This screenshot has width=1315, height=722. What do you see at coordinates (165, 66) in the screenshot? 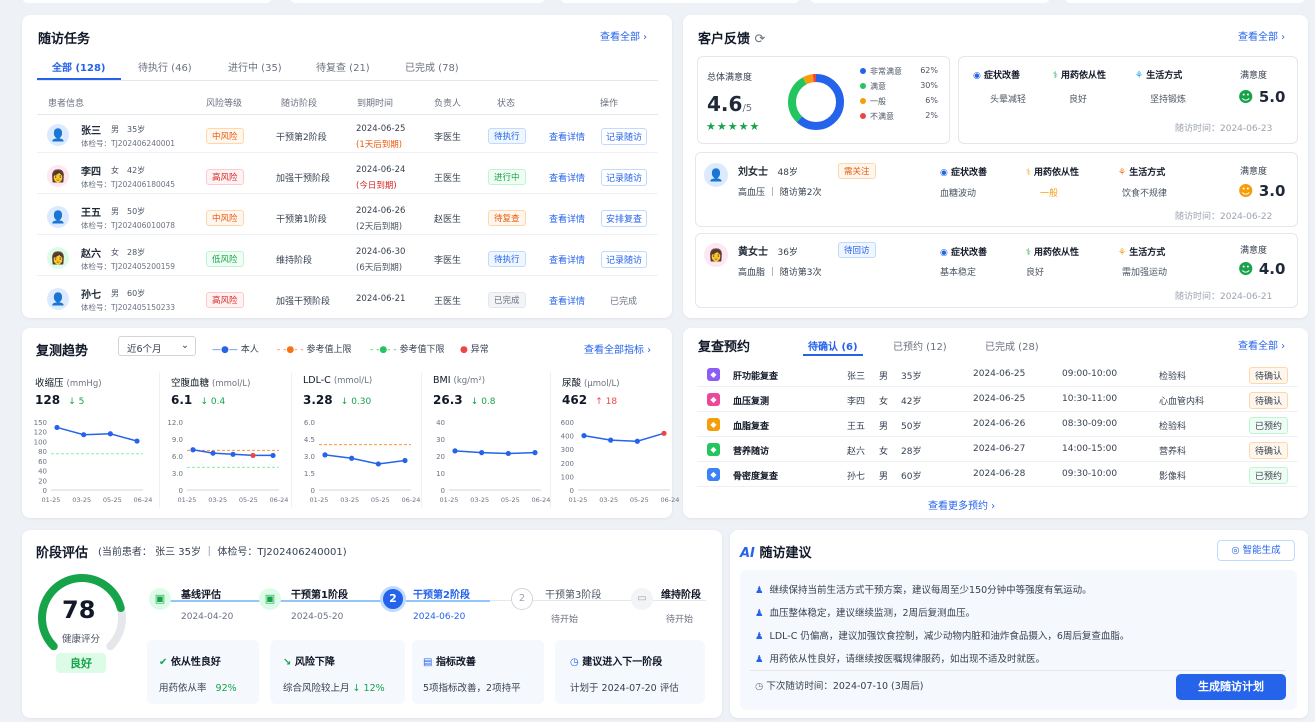
I see `tab-pending: 待执行 (46)` at bounding box center [165, 66].